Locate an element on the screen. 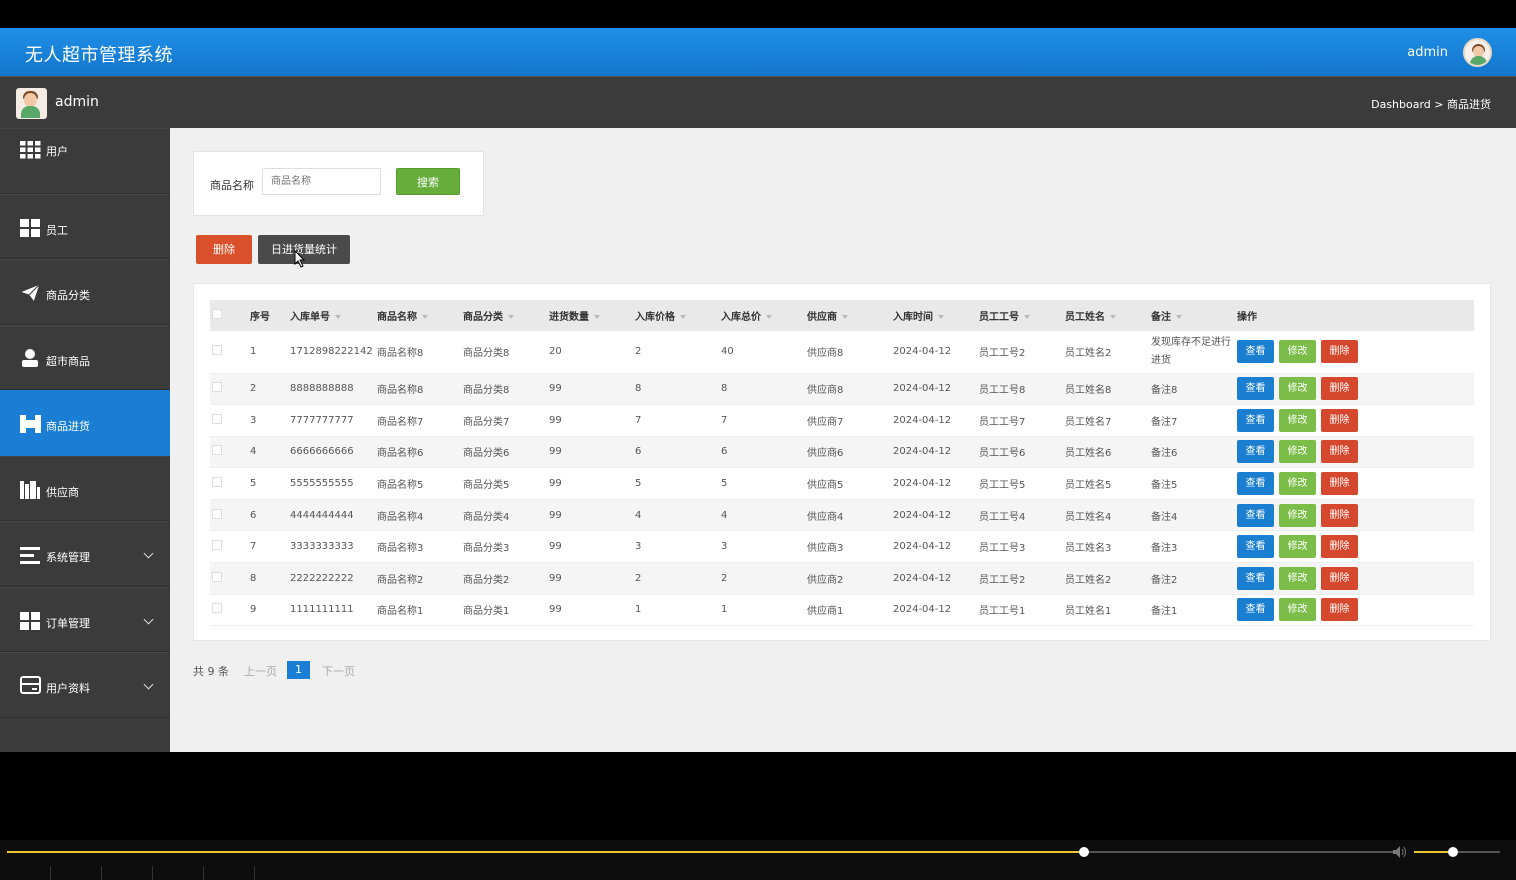  col-header: 商品分类 is located at coordinates (506, 315).